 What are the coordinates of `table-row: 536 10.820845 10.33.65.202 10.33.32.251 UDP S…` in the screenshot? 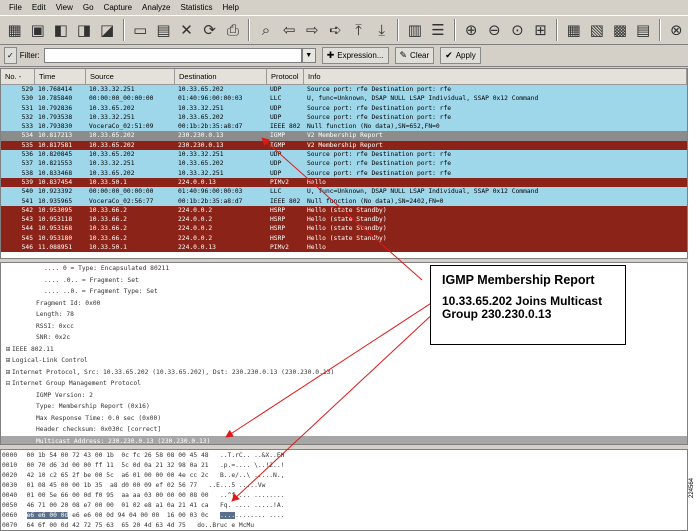 It's located at (344, 155).